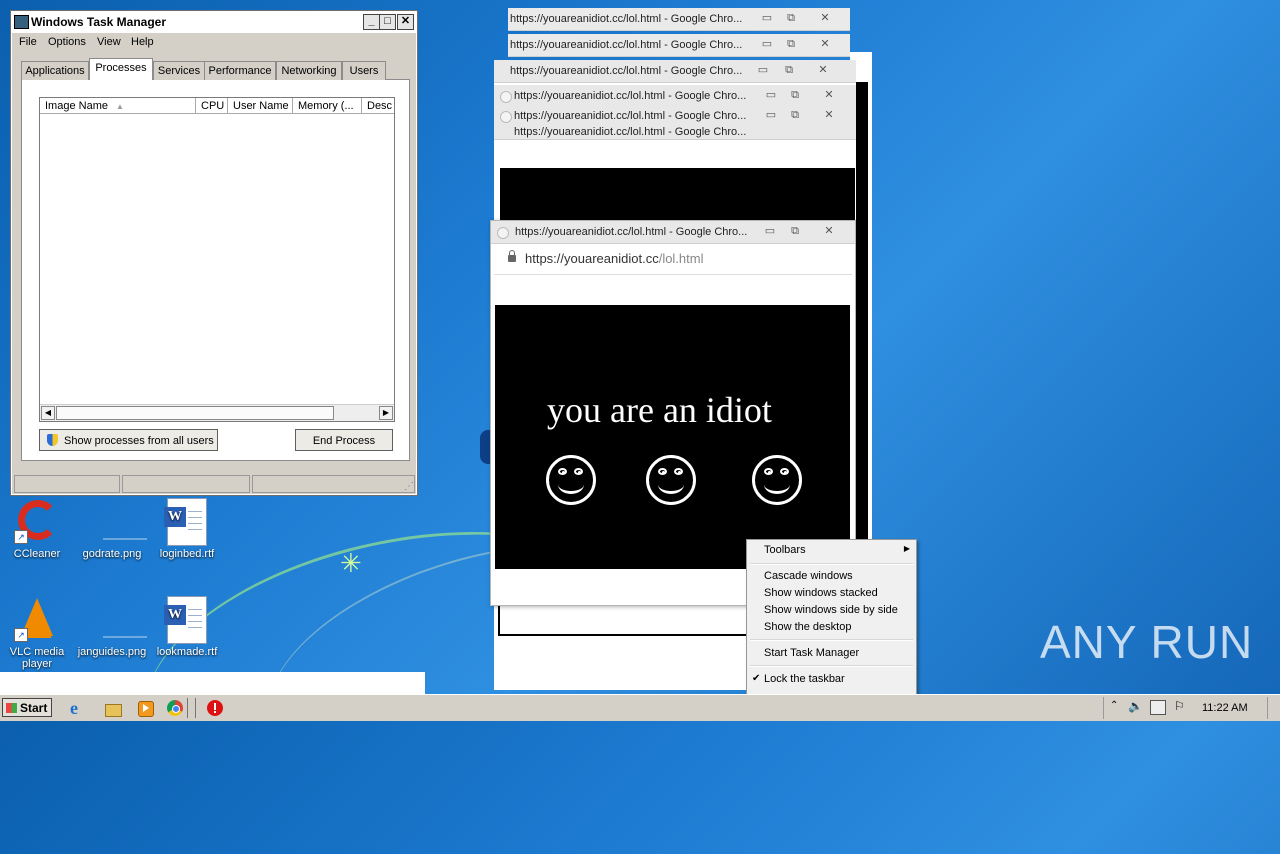 The height and width of the screenshot is (854, 1280). Describe the element at coordinates (1114, 705) in the screenshot. I see `show-hidden-icons-icon: ⌃` at that location.